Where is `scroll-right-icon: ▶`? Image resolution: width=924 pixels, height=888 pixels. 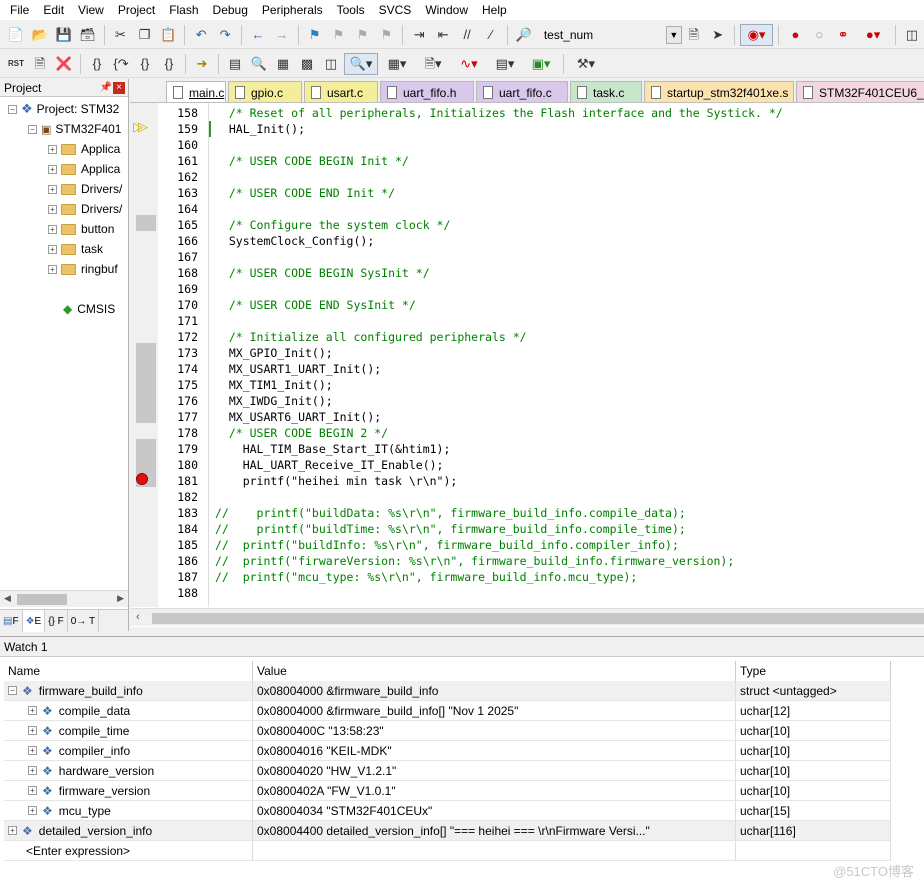 scroll-right-icon: ▶ is located at coordinates (120, 598).